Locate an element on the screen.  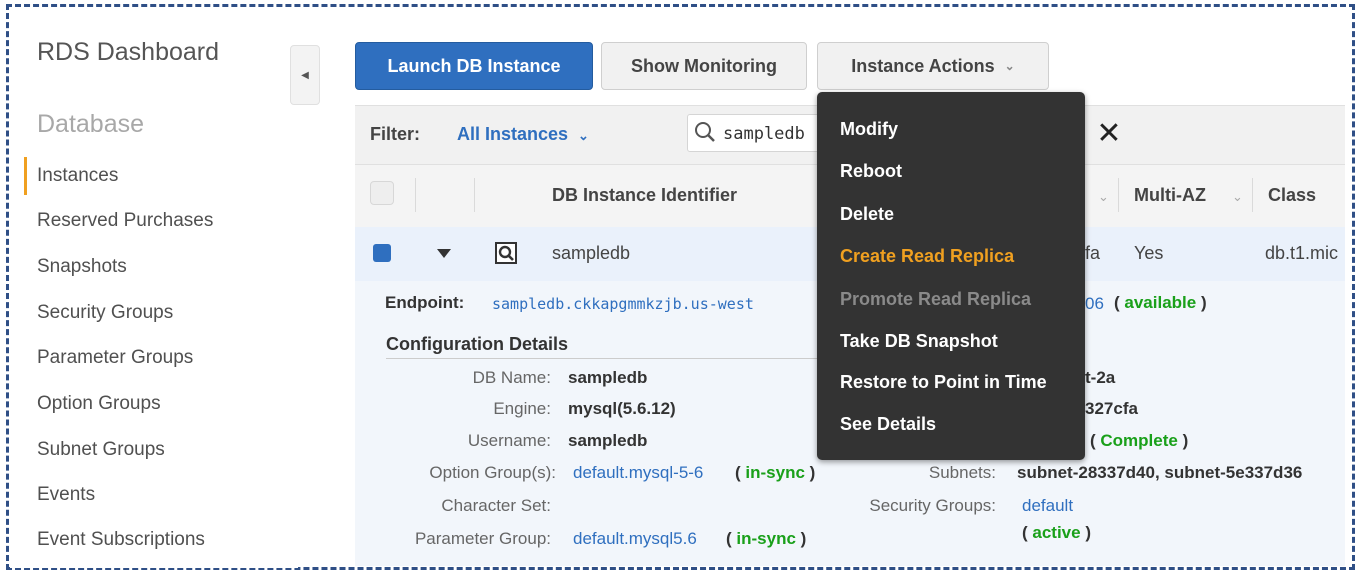
username-label: Username: is located at coordinates (509, 440).